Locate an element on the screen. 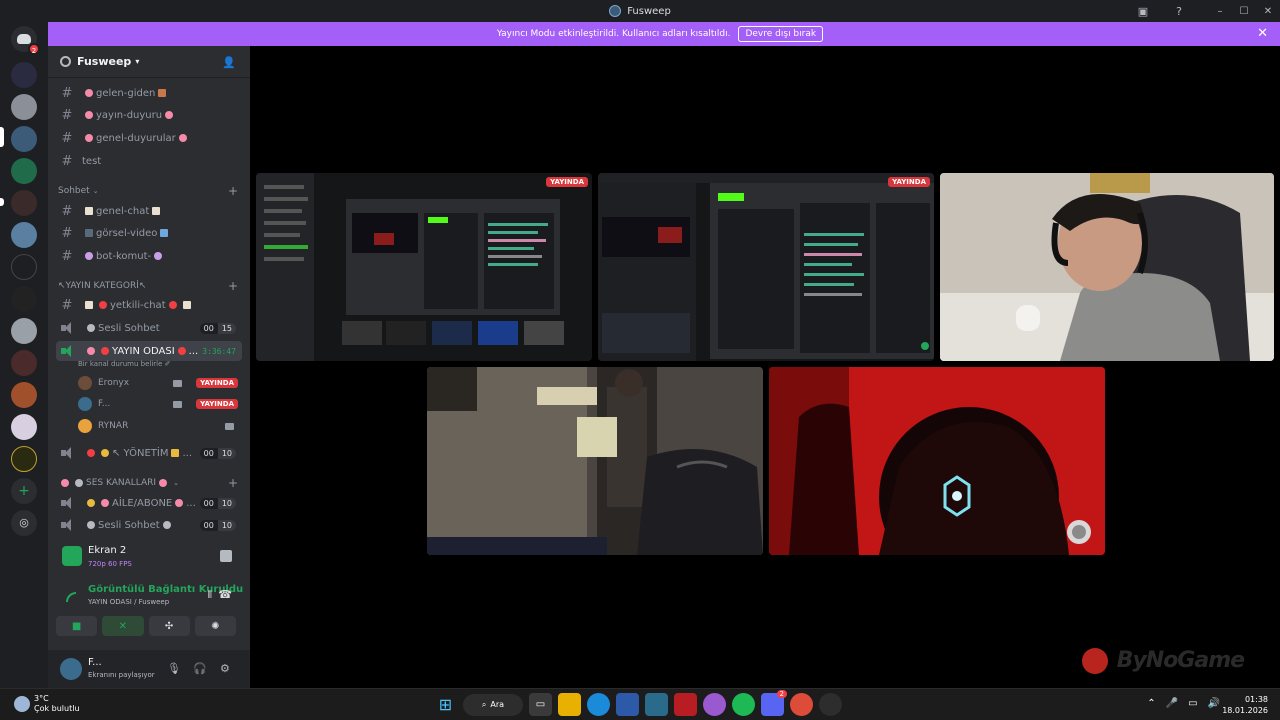 This screenshot has width=1280, height=720. channel-yetkili-chat: # yetkili-chat is located at coordinates (149, 305).